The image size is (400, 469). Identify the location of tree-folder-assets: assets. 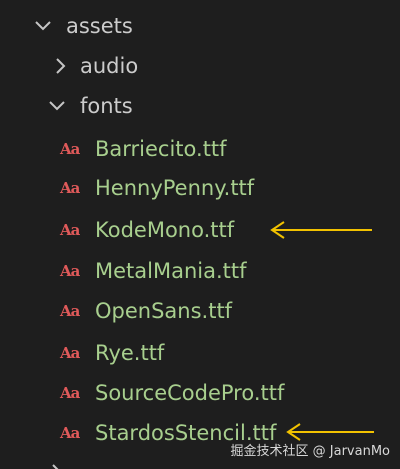
(200, 26).